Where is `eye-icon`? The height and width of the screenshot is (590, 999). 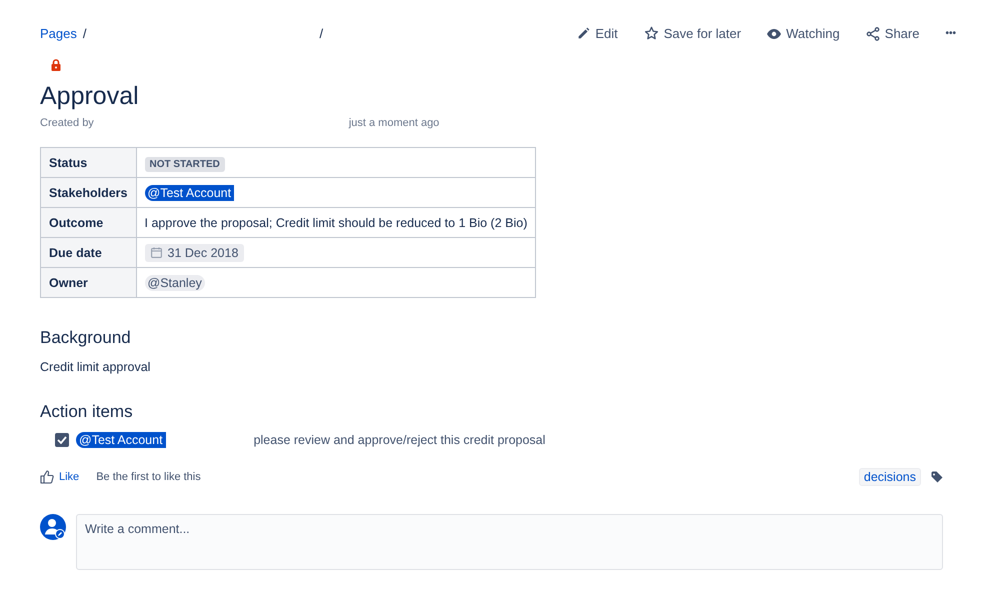
eye-icon is located at coordinates (774, 33).